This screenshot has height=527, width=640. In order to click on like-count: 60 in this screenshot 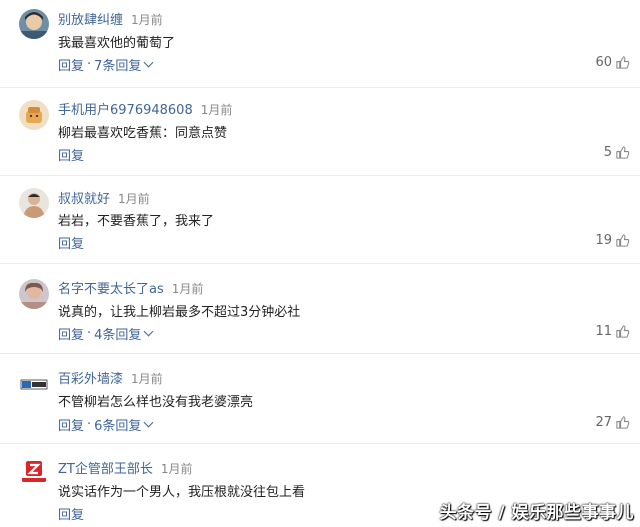, I will do `click(603, 62)`.